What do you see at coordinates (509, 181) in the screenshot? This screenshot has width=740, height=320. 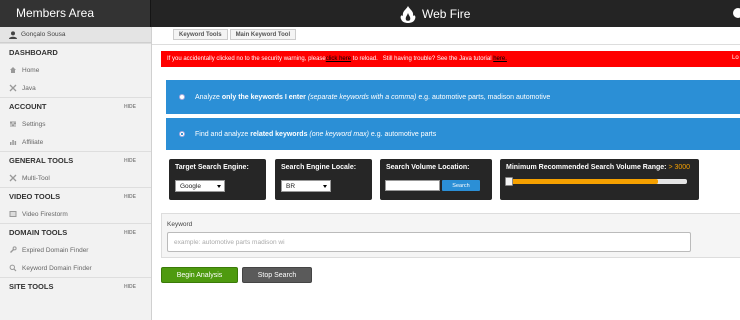 I see `slider-handle` at bounding box center [509, 181].